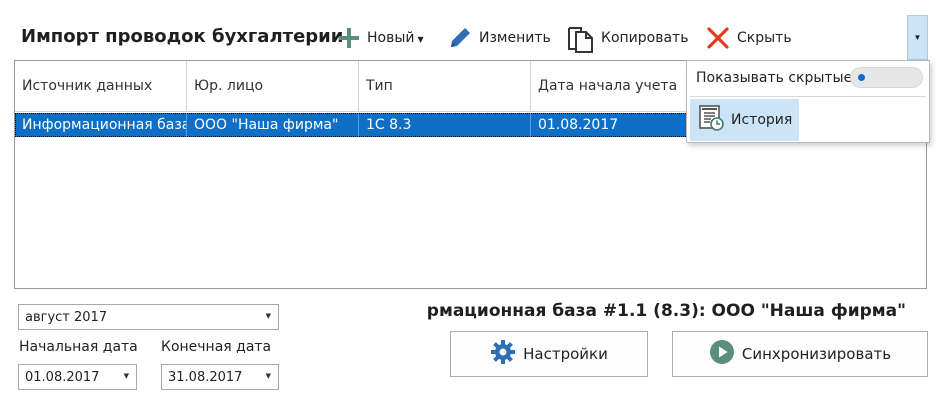  I want to click on end-date-label: Конечная дата, so click(216, 347).